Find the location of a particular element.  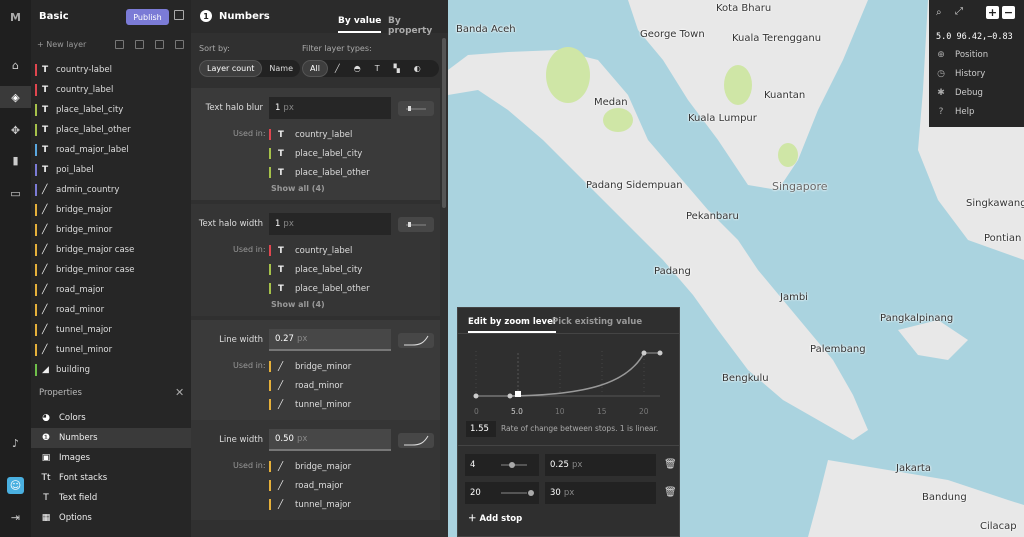

new-layer-button: + New layer is located at coordinates (61, 44).